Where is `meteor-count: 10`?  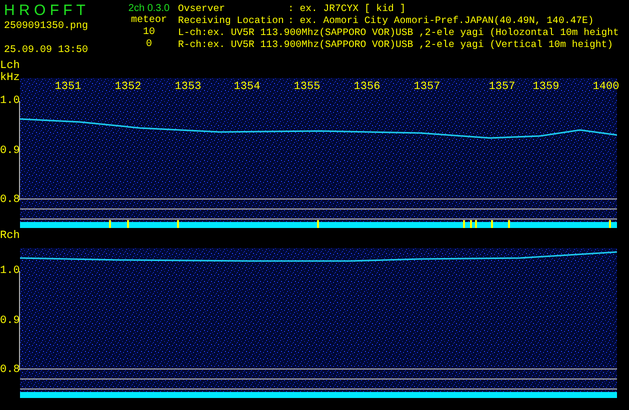
meteor-count: 10 is located at coordinates (148, 33).